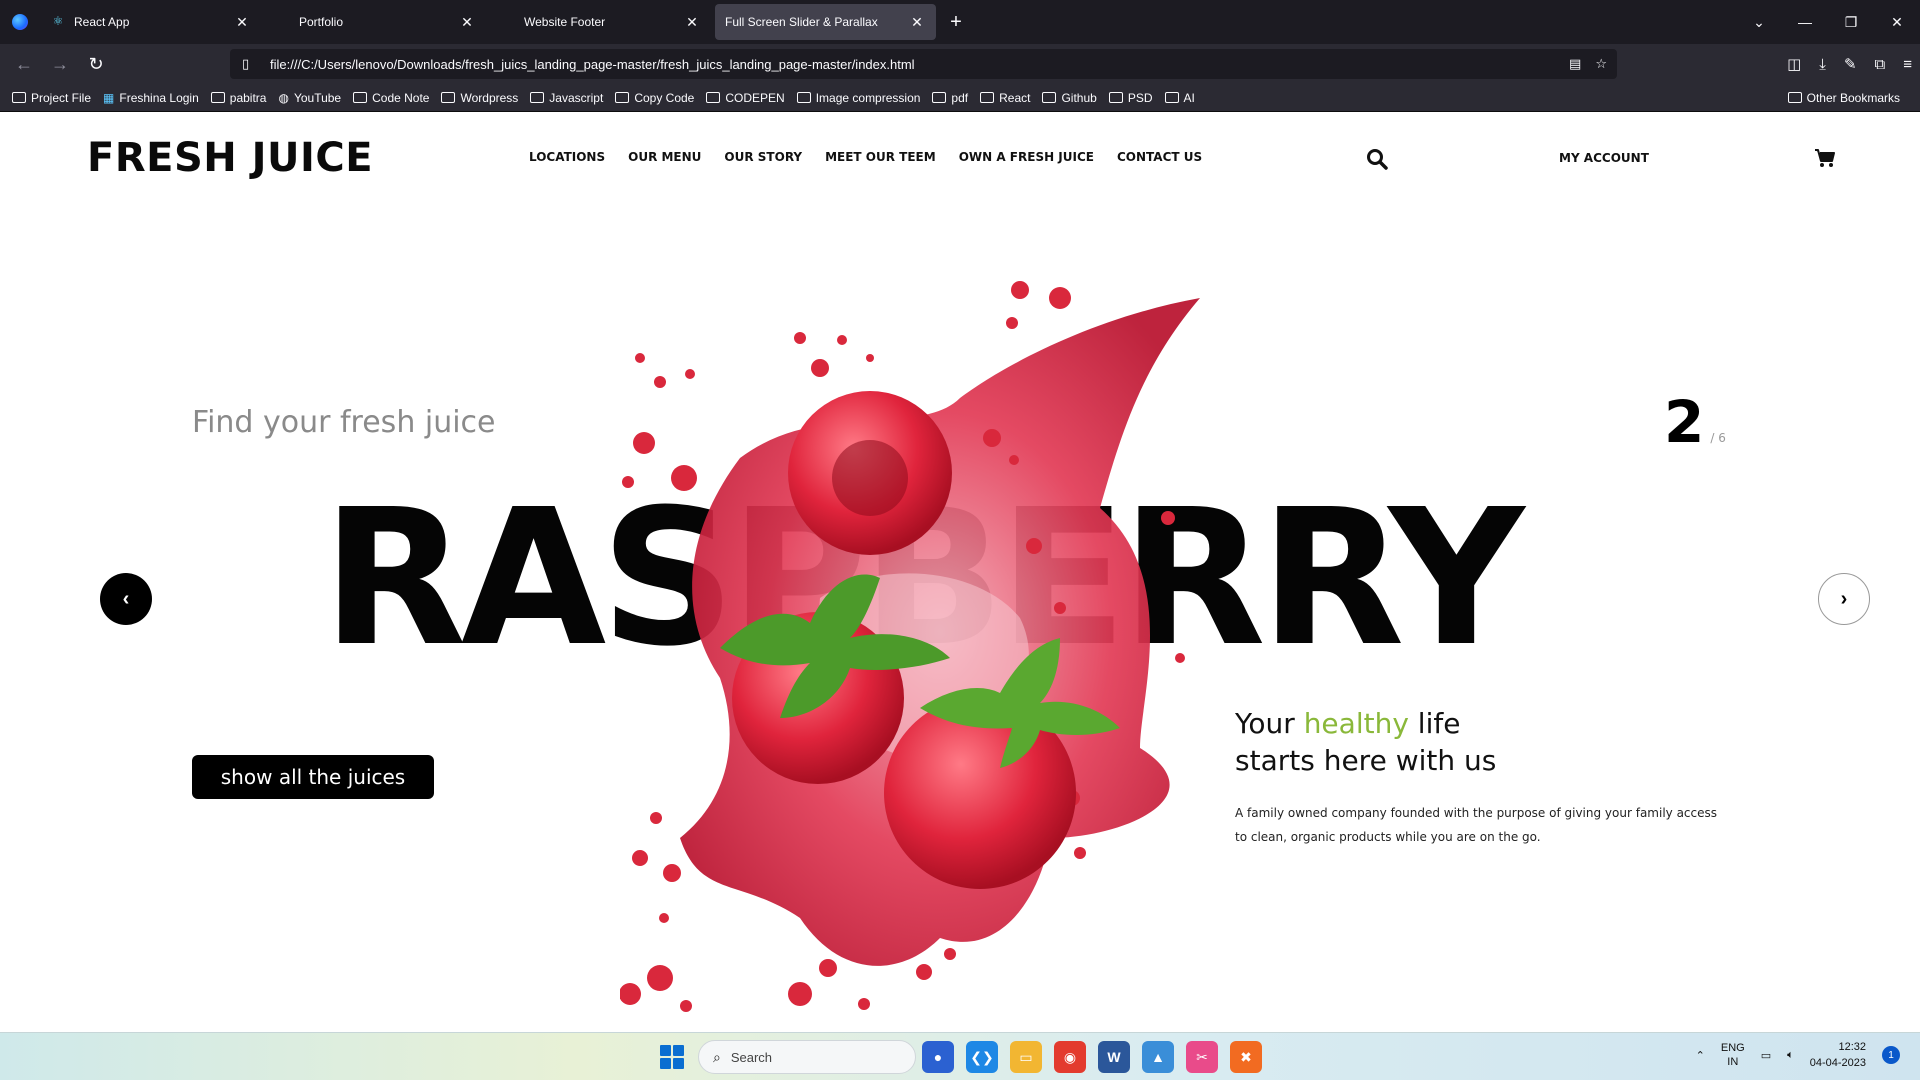  What do you see at coordinates (567, 157) in the screenshot?
I see `nav-locations: LOCATIONS` at bounding box center [567, 157].